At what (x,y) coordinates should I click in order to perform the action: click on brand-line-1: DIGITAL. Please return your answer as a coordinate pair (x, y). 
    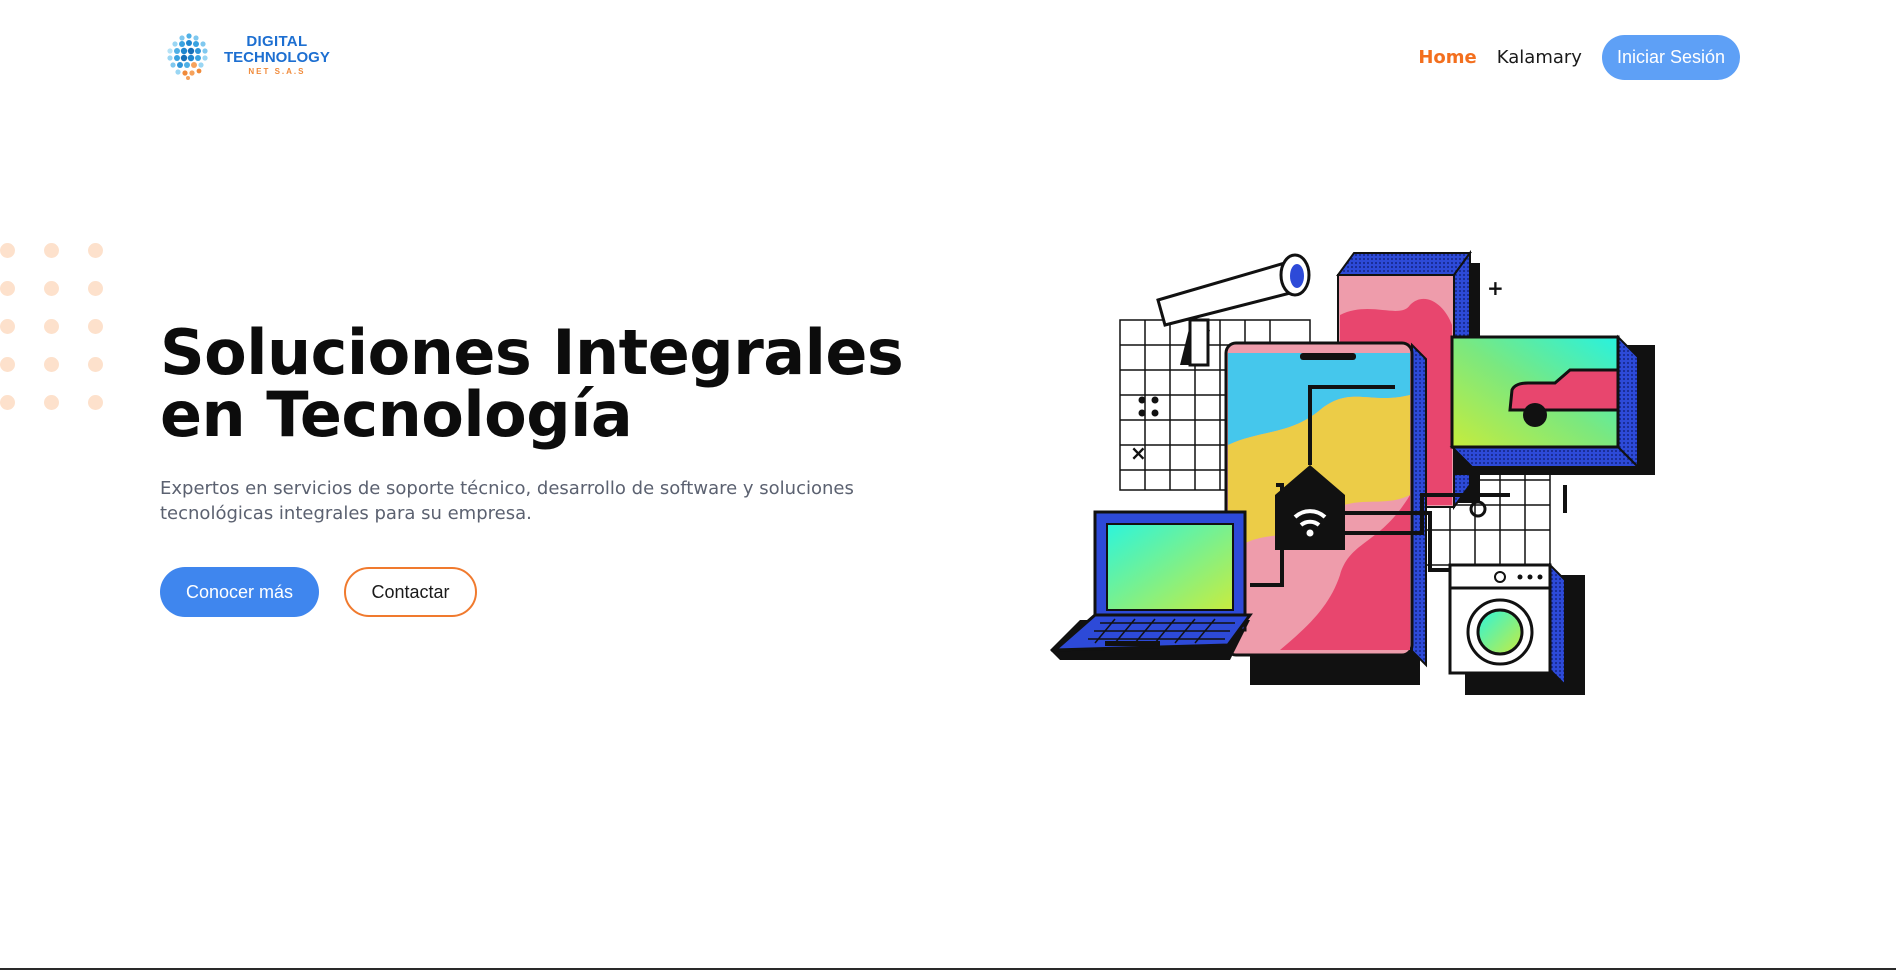
    Looking at the image, I should click on (277, 41).